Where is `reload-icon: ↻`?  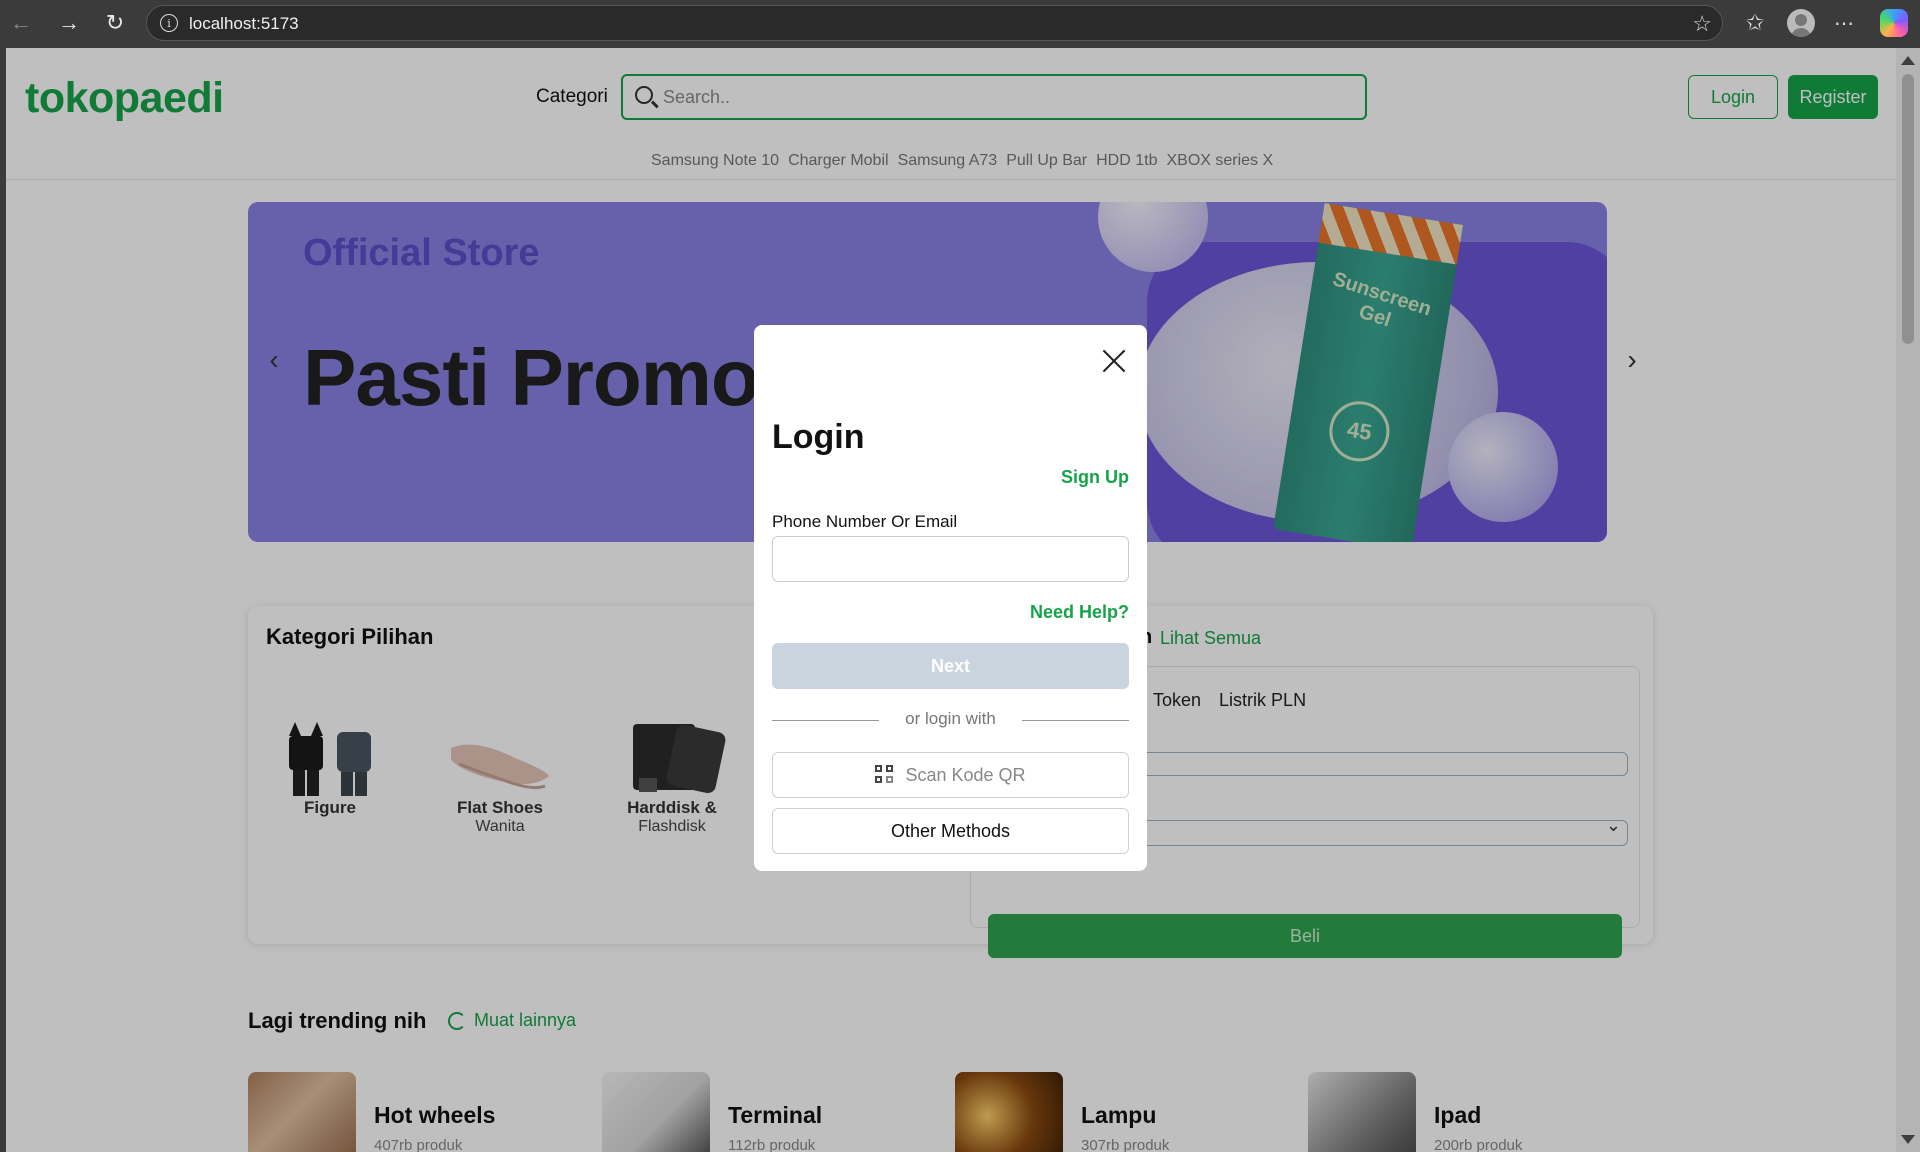 reload-icon: ↻ is located at coordinates (115, 23).